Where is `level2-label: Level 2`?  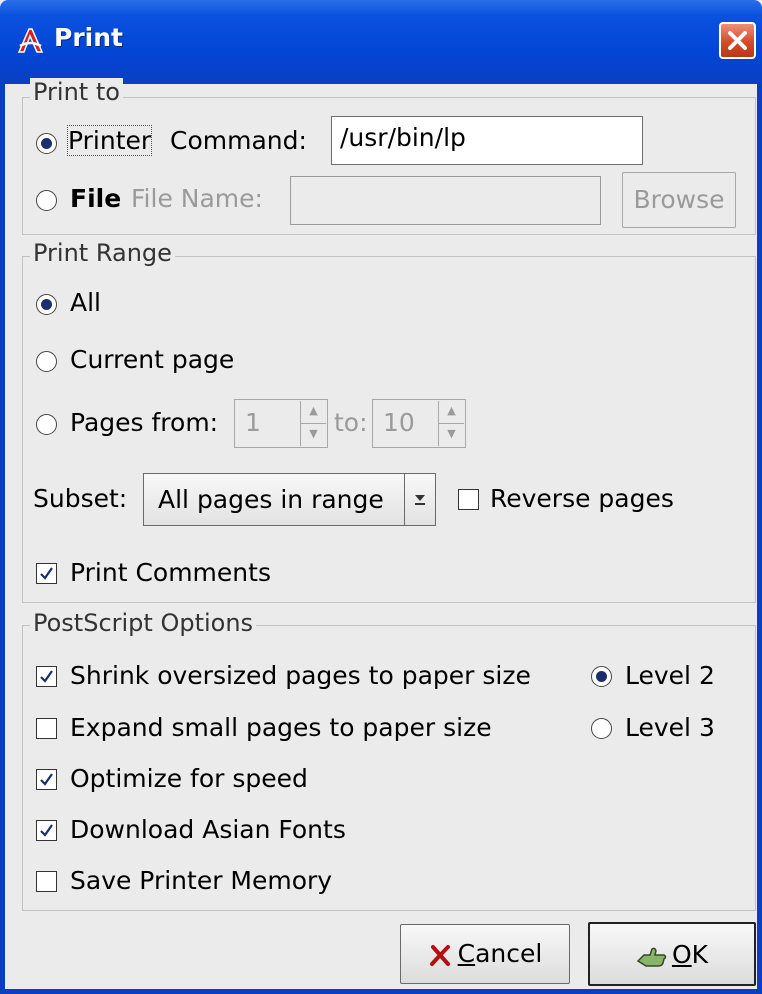
level2-label: Level 2 is located at coordinates (670, 675).